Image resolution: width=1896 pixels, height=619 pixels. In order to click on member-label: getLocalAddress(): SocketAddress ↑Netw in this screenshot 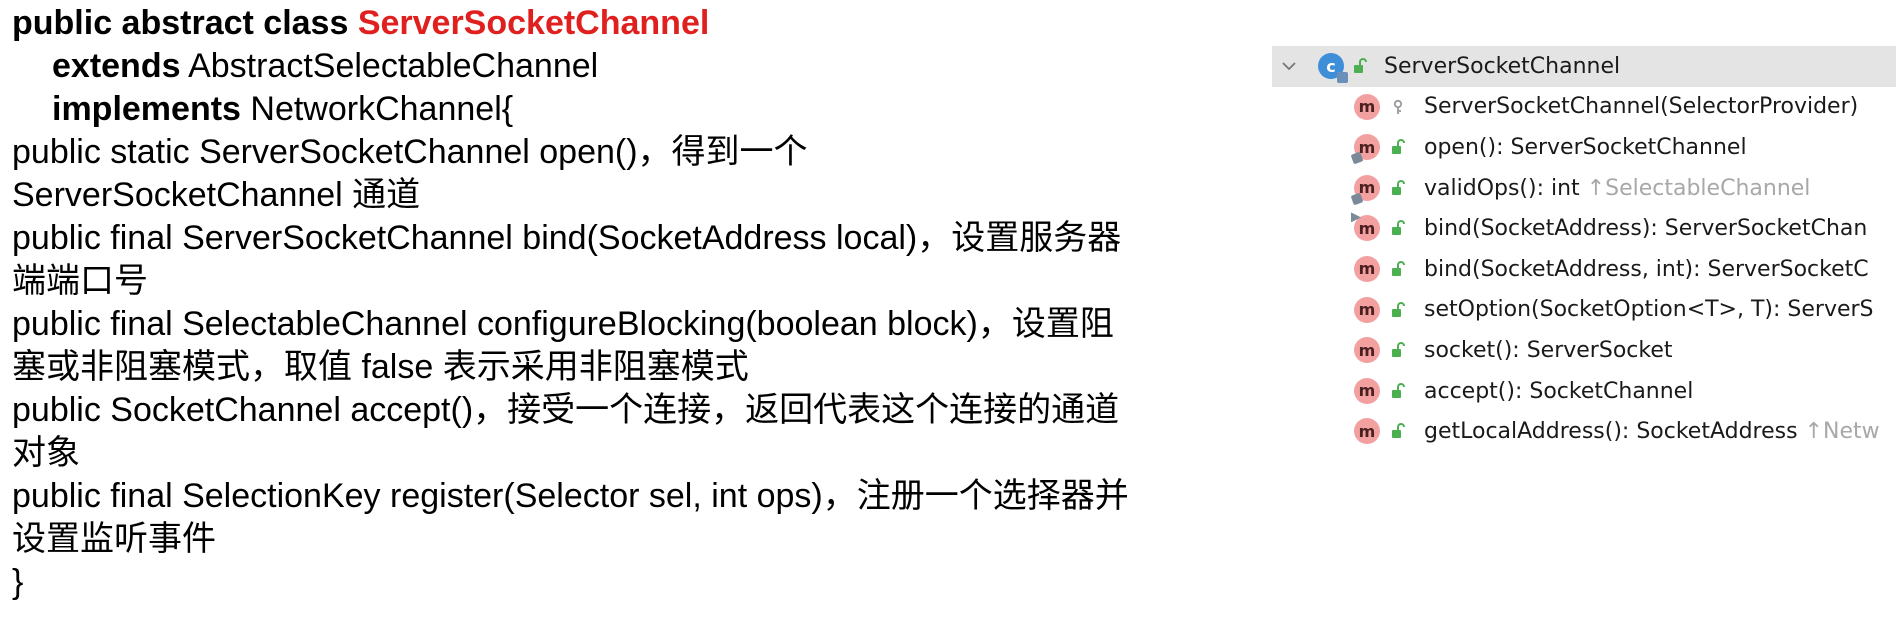, I will do `click(1652, 431)`.